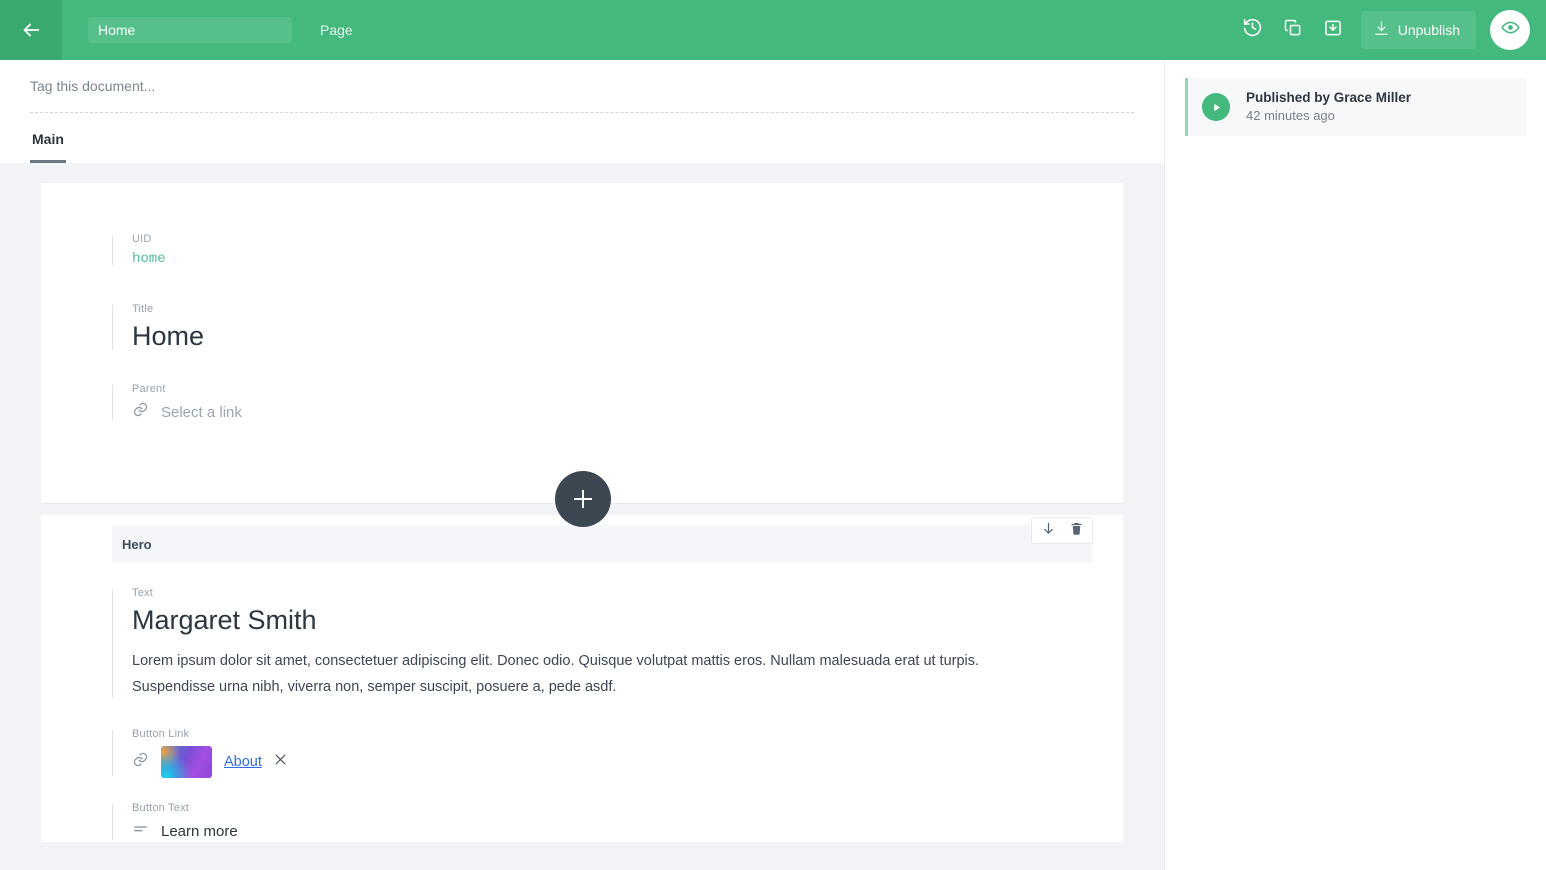 The height and width of the screenshot is (870, 1546). Describe the element at coordinates (142, 593) in the screenshot. I see `field-text-label: Text` at that location.